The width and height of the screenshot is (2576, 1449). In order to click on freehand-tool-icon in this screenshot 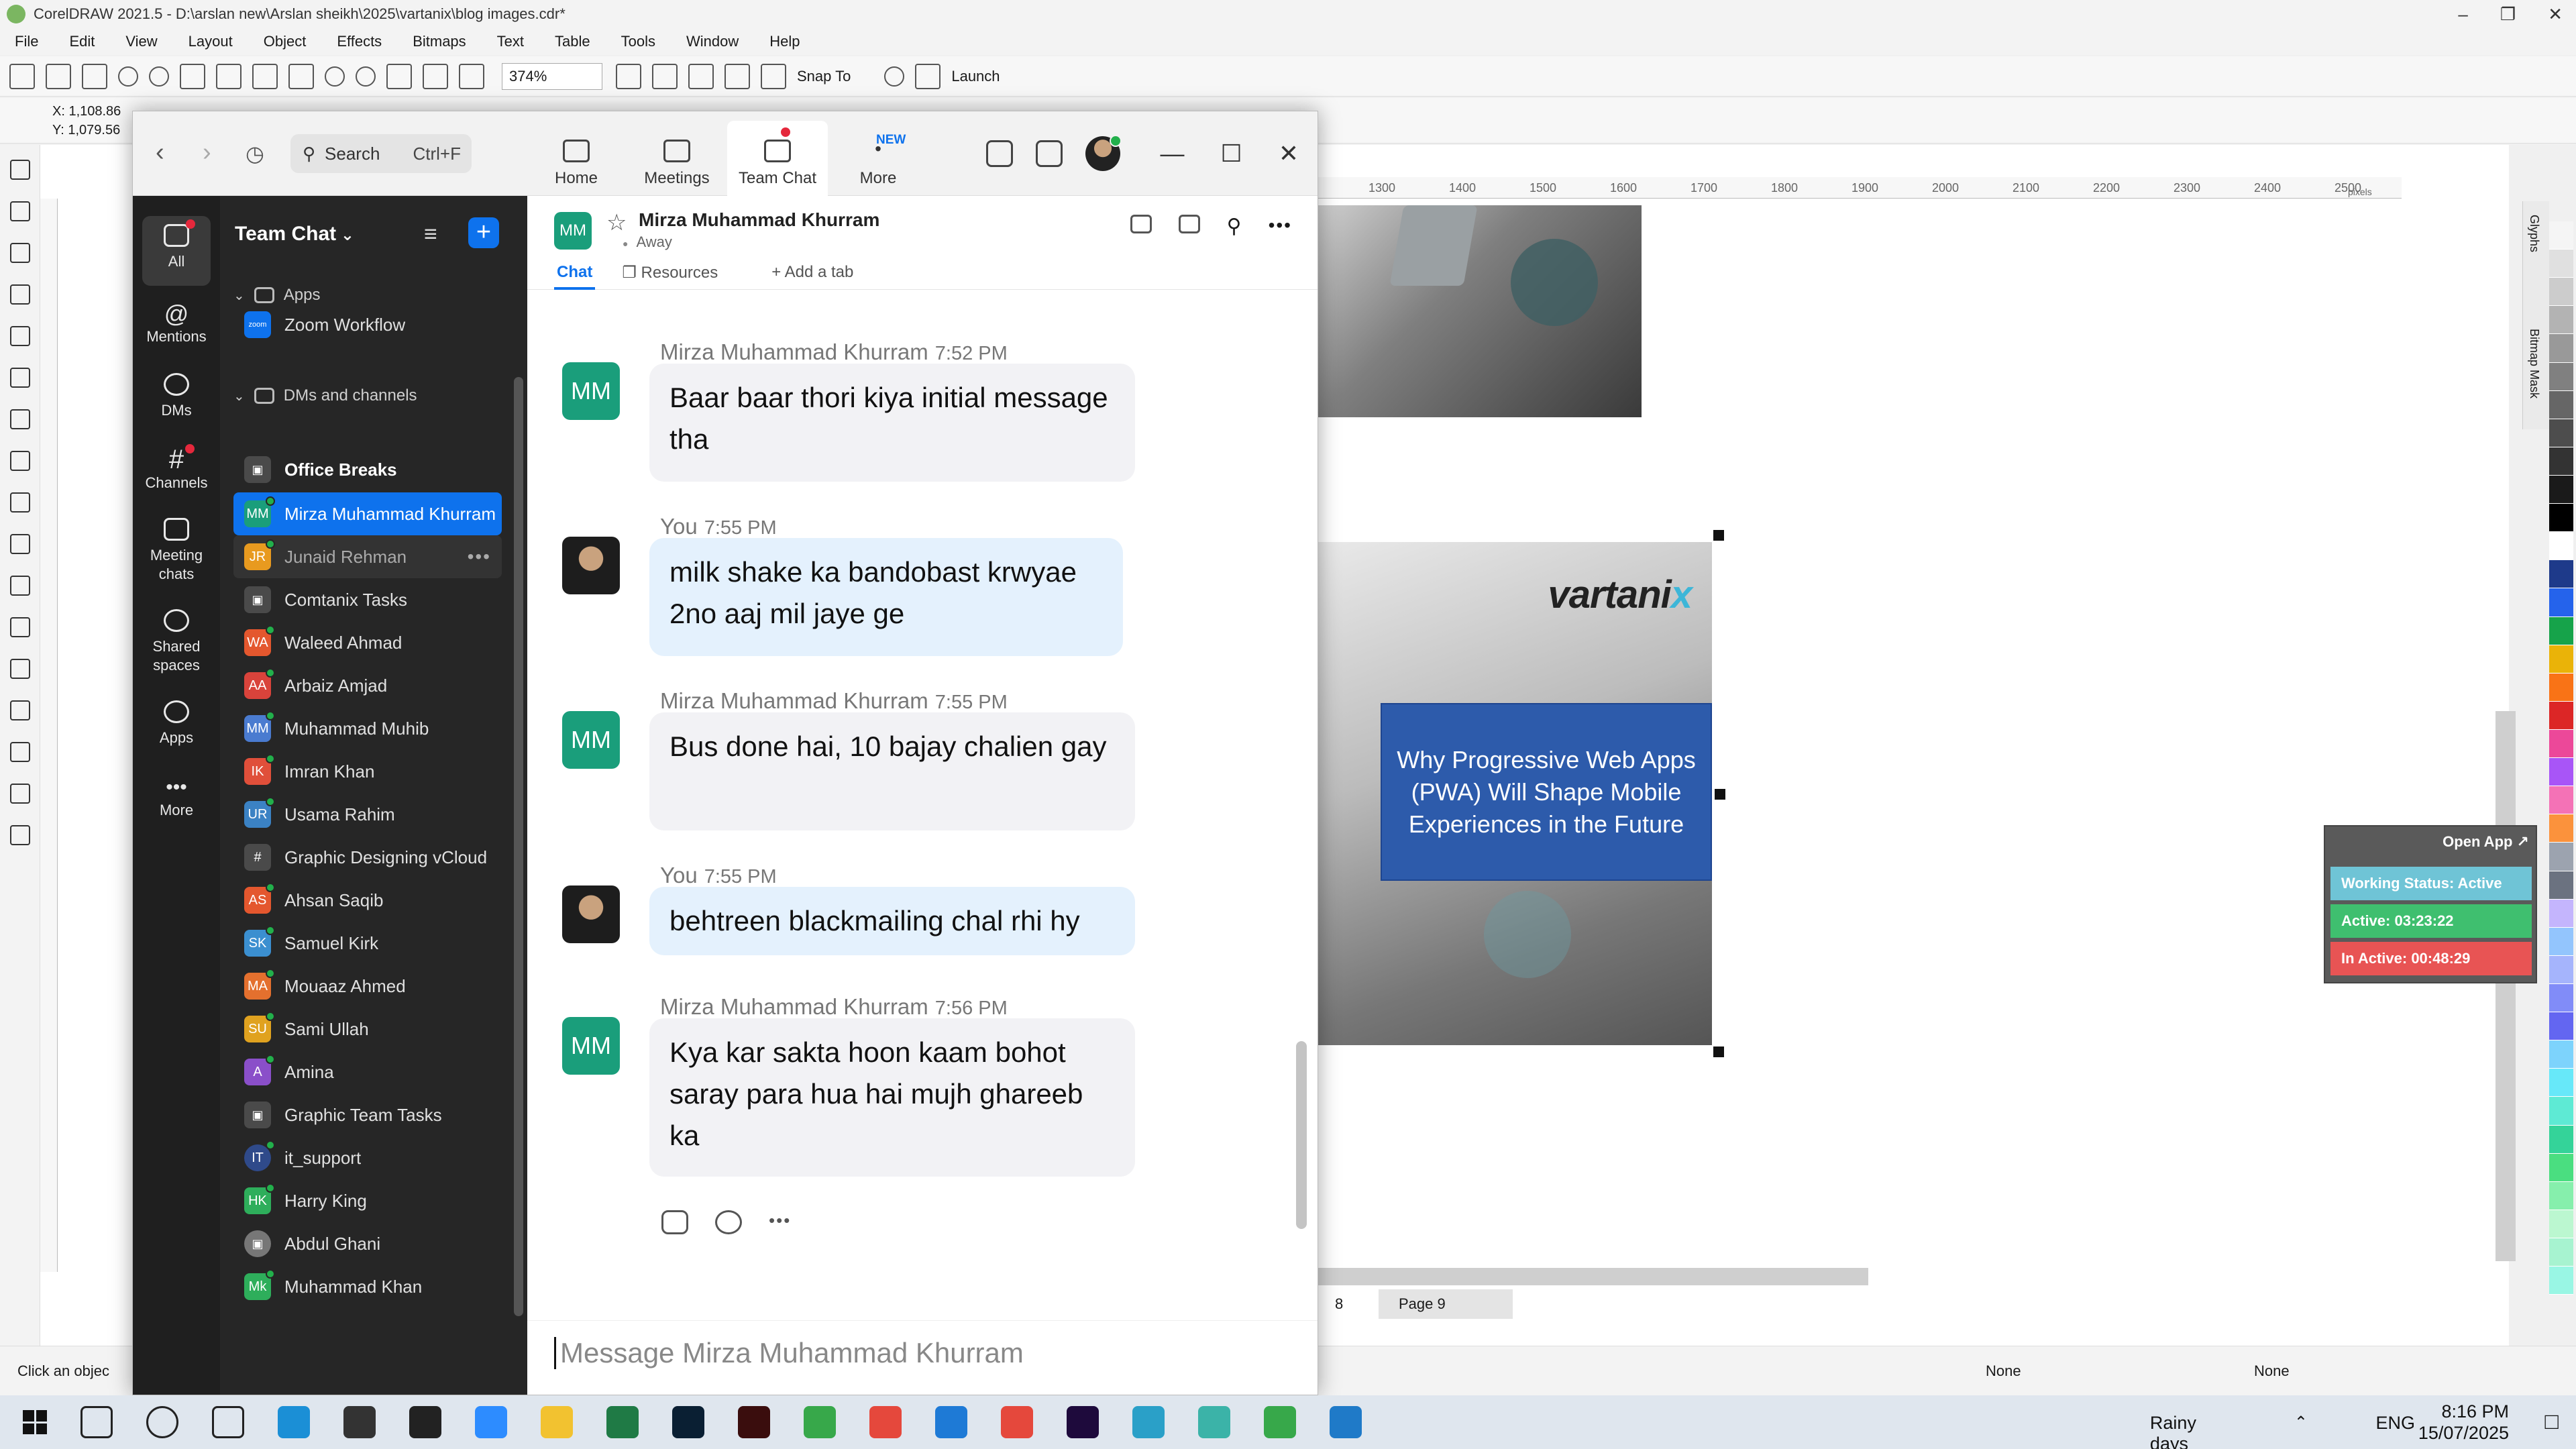, I will do `click(19, 336)`.